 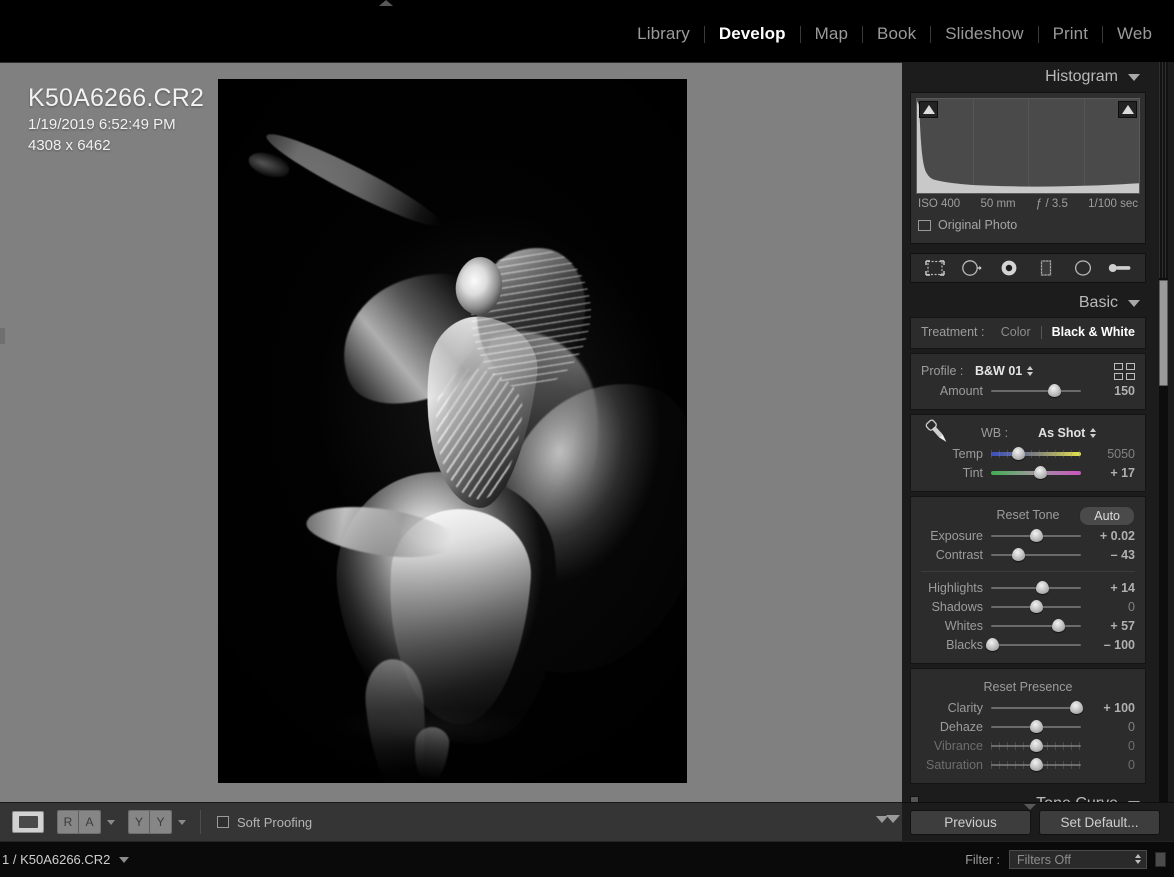 I want to click on blacks-knob, so click(x=993, y=644).